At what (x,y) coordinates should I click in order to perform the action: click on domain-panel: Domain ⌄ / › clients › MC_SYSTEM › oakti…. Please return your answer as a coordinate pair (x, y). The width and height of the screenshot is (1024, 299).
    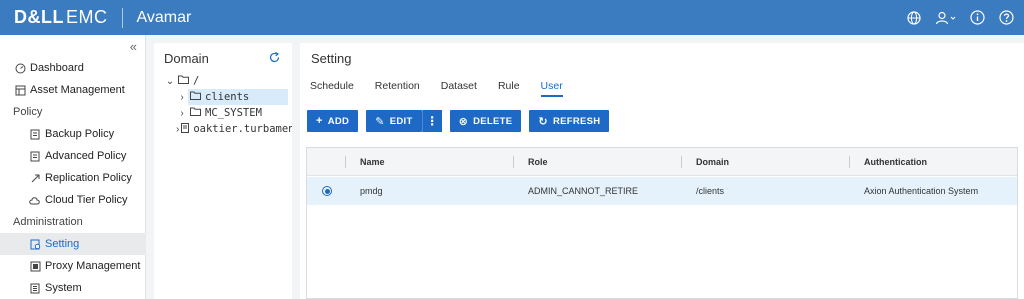
    Looking at the image, I should click on (223, 171).